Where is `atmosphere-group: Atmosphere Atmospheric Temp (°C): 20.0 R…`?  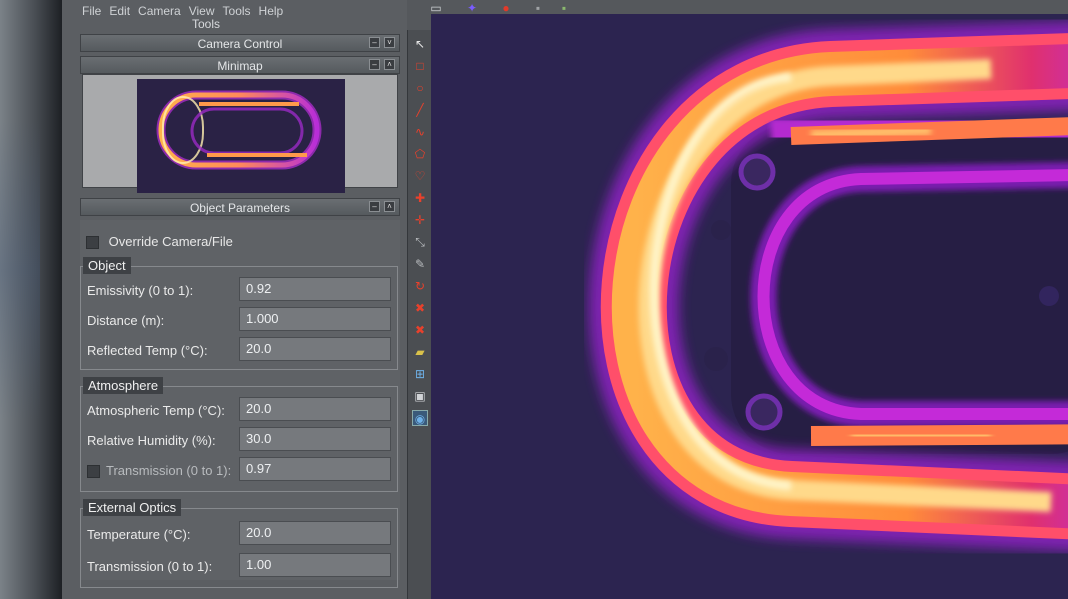
atmosphere-group: Atmosphere Atmospheric Temp (°C): 20.0 R… is located at coordinates (239, 434).